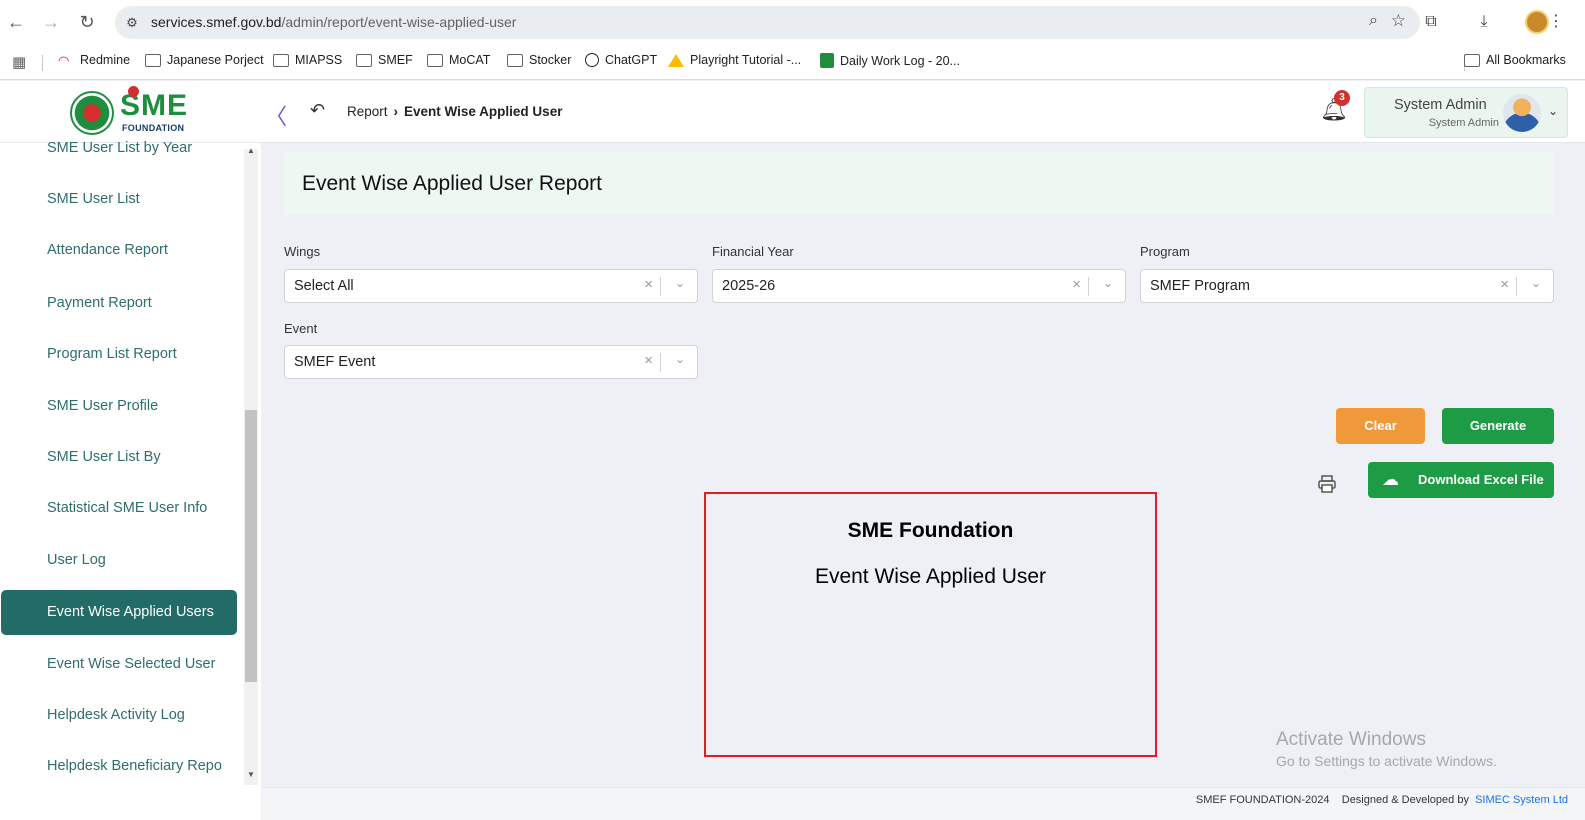  I want to click on sme-logo: SME, so click(154, 104).